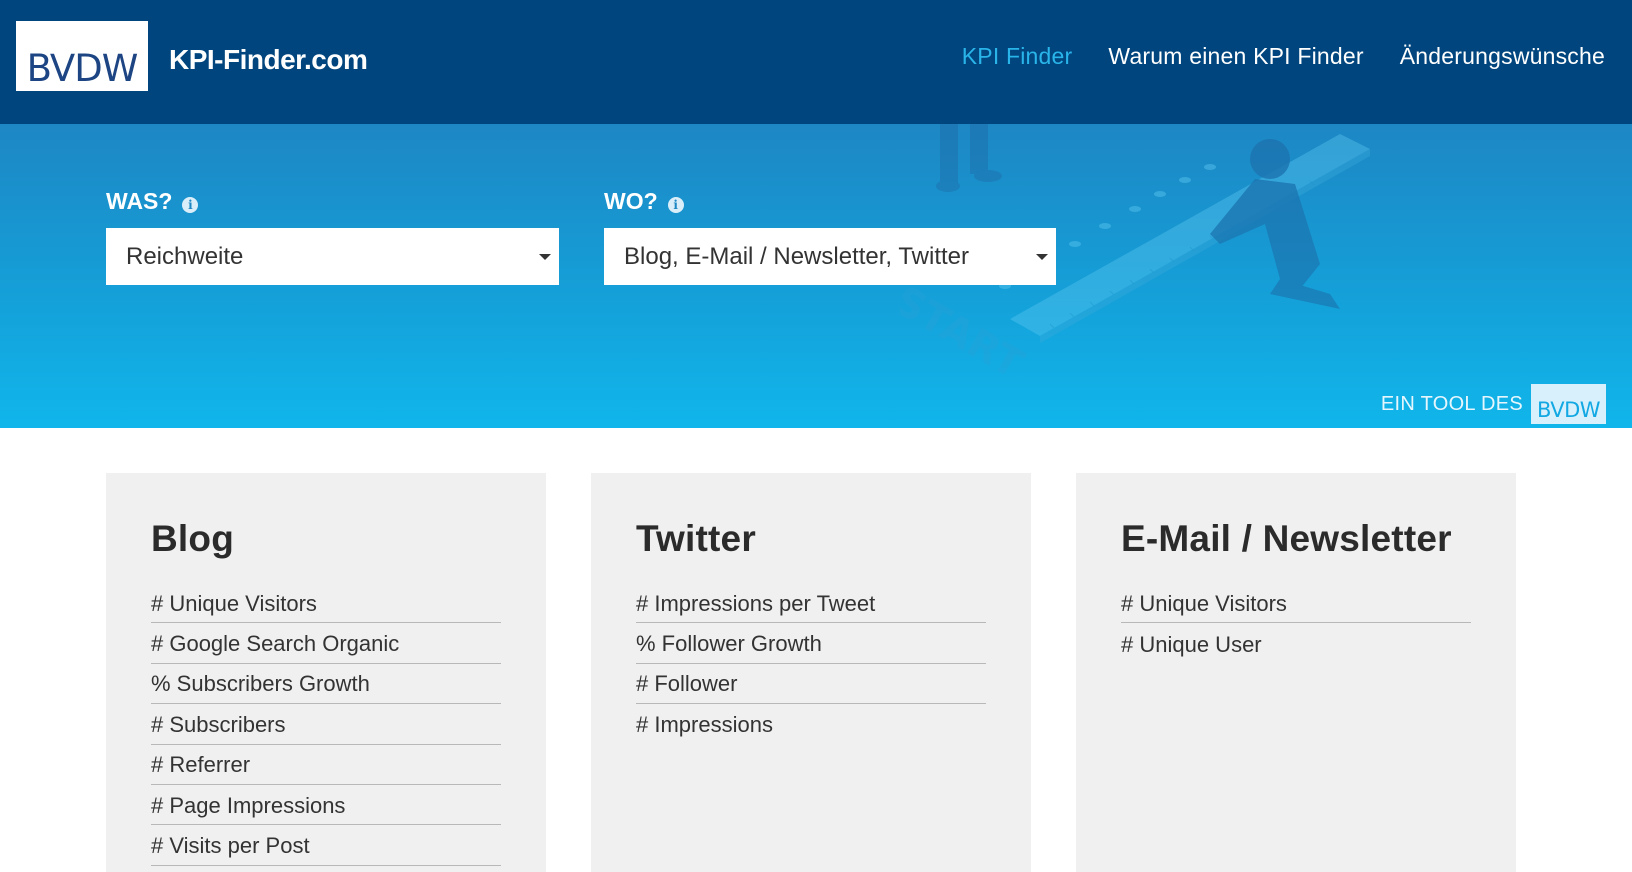 The height and width of the screenshot is (872, 1632). What do you see at coordinates (268, 60) in the screenshot?
I see `site-title: KPI-Finder.com` at bounding box center [268, 60].